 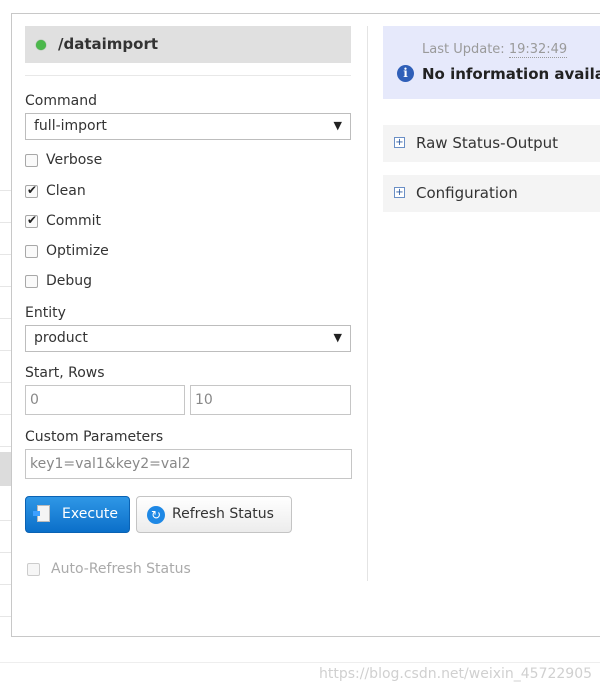 I want to click on debug-label: Debug, so click(x=69, y=281).